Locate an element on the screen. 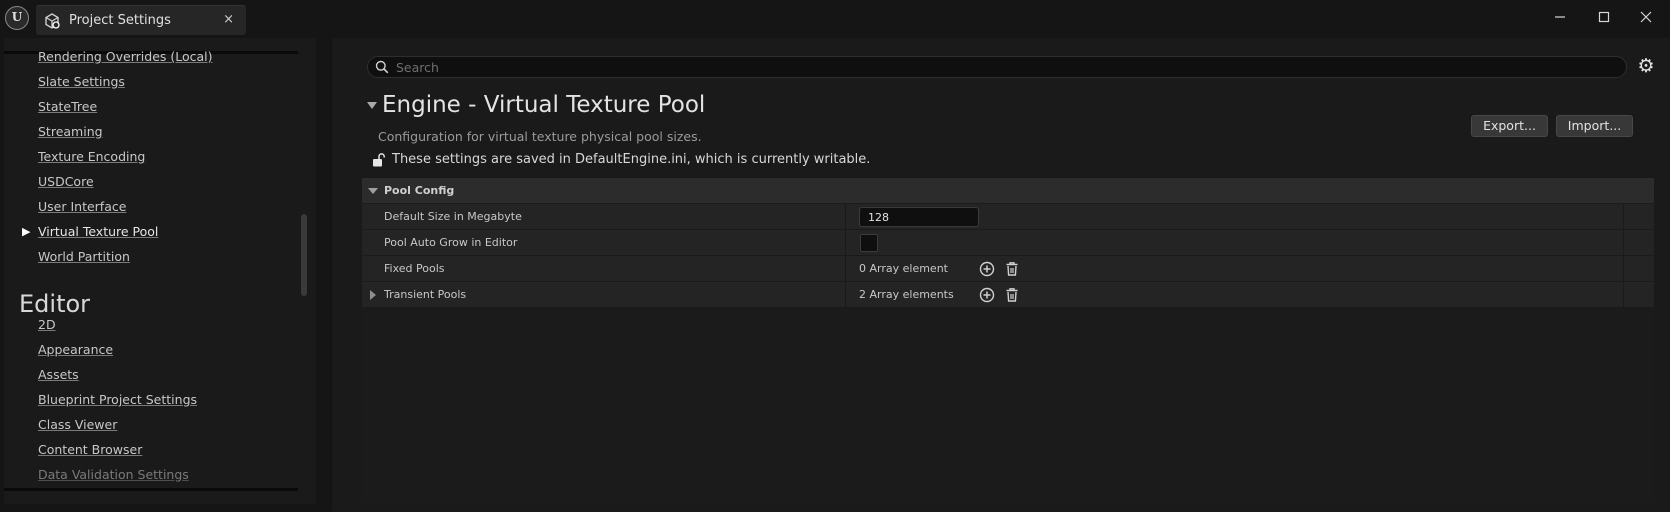 The width and height of the screenshot is (1670, 512). sidebar-item-blueprint-project-settings: Blueprint Project Settings is located at coordinates (117, 399).